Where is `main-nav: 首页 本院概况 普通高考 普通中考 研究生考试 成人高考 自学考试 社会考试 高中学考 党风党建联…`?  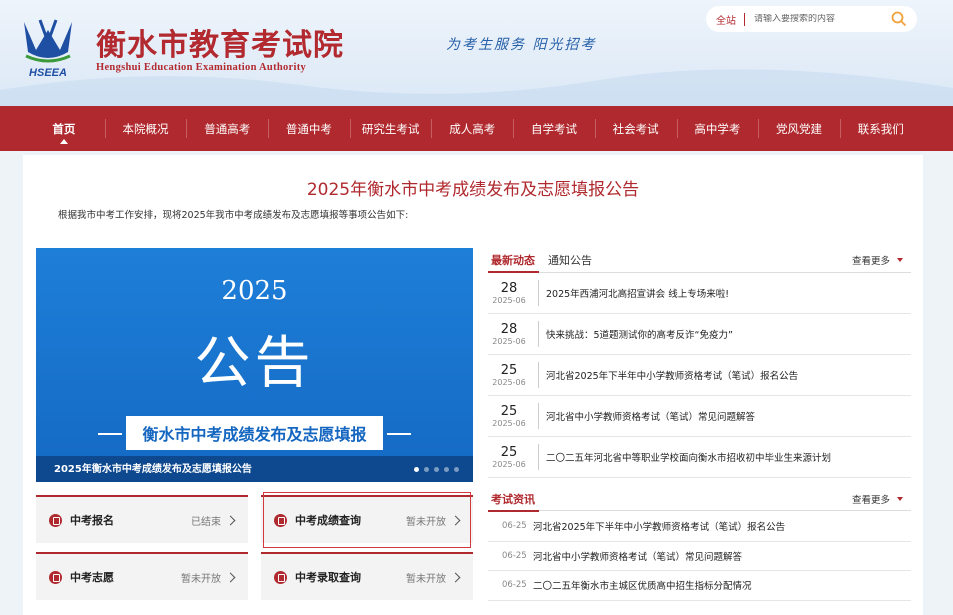
main-nav: 首页 本院概况 普通高考 普通中考 研究生考试 成人高考 自学考试 社会考试 高中学考 党风党建联… is located at coordinates (476, 128).